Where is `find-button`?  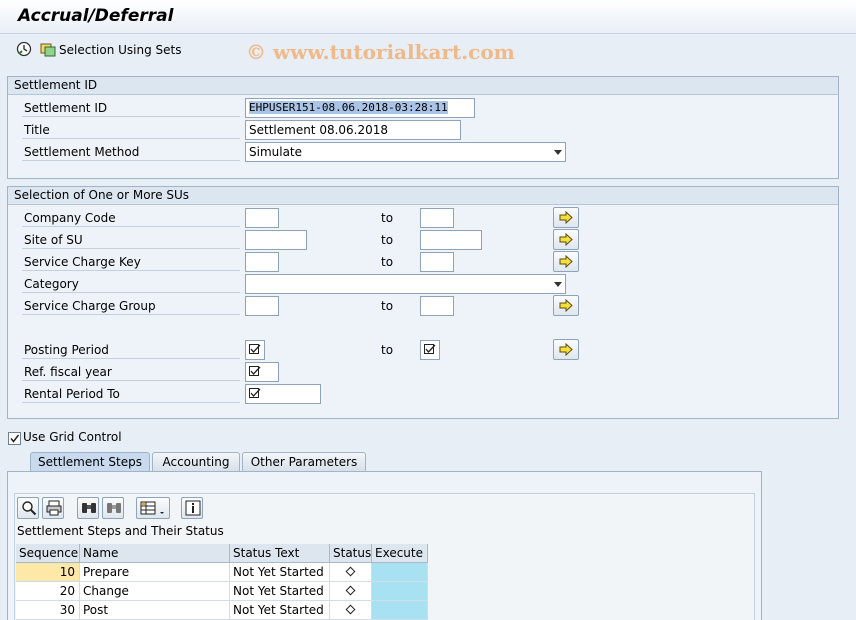 find-button is located at coordinates (88, 508).